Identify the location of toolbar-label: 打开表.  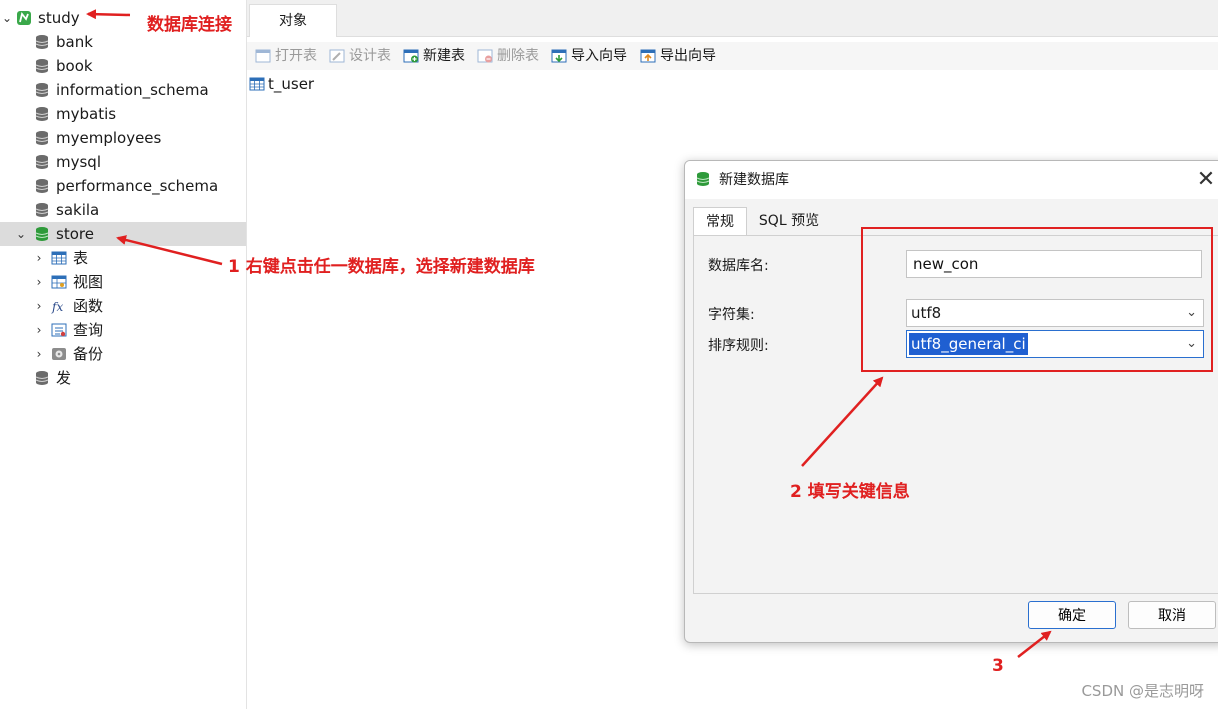
(296, 56).